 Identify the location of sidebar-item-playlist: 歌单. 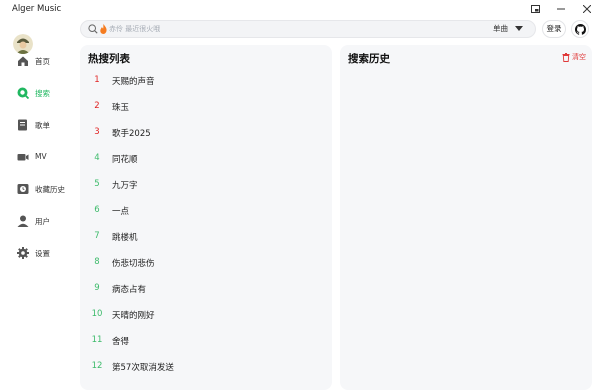
(38, 126).